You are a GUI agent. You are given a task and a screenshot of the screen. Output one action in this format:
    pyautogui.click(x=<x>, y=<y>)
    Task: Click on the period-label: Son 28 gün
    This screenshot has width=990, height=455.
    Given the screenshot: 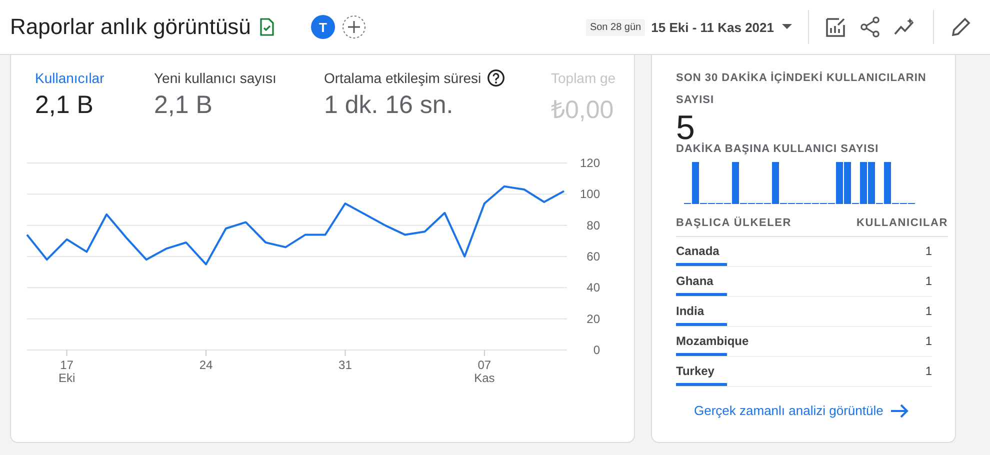 What is the action you would take?
    pyautogui.click(x=616, y=27)
    